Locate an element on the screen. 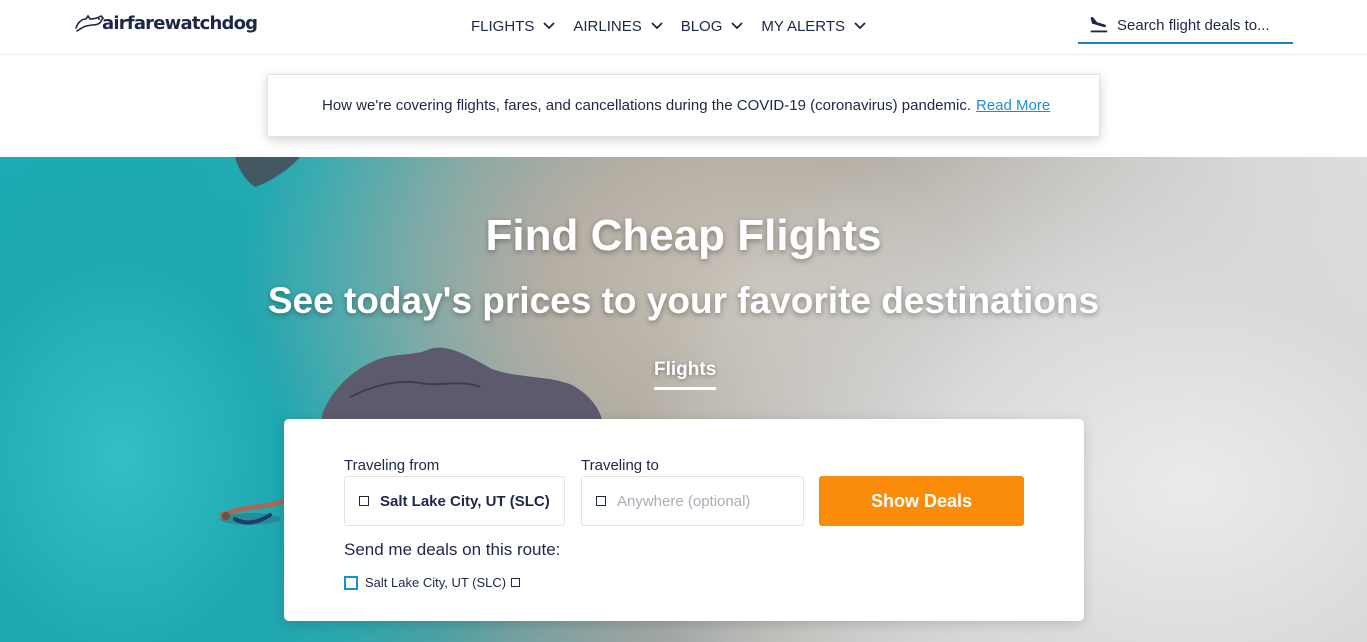 Image resolution: width=1367 pixels, height=642 pixels. nav-flights-label: FLIGHTS is located at coordinates (503, 26).